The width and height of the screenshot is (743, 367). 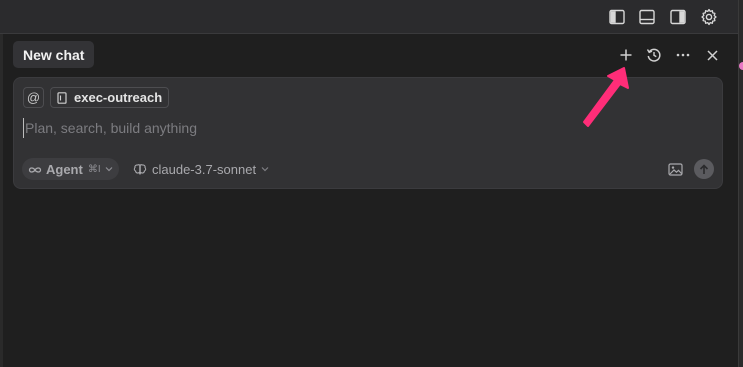 I want to click on mention-button: @, so click(x=33, y=97).